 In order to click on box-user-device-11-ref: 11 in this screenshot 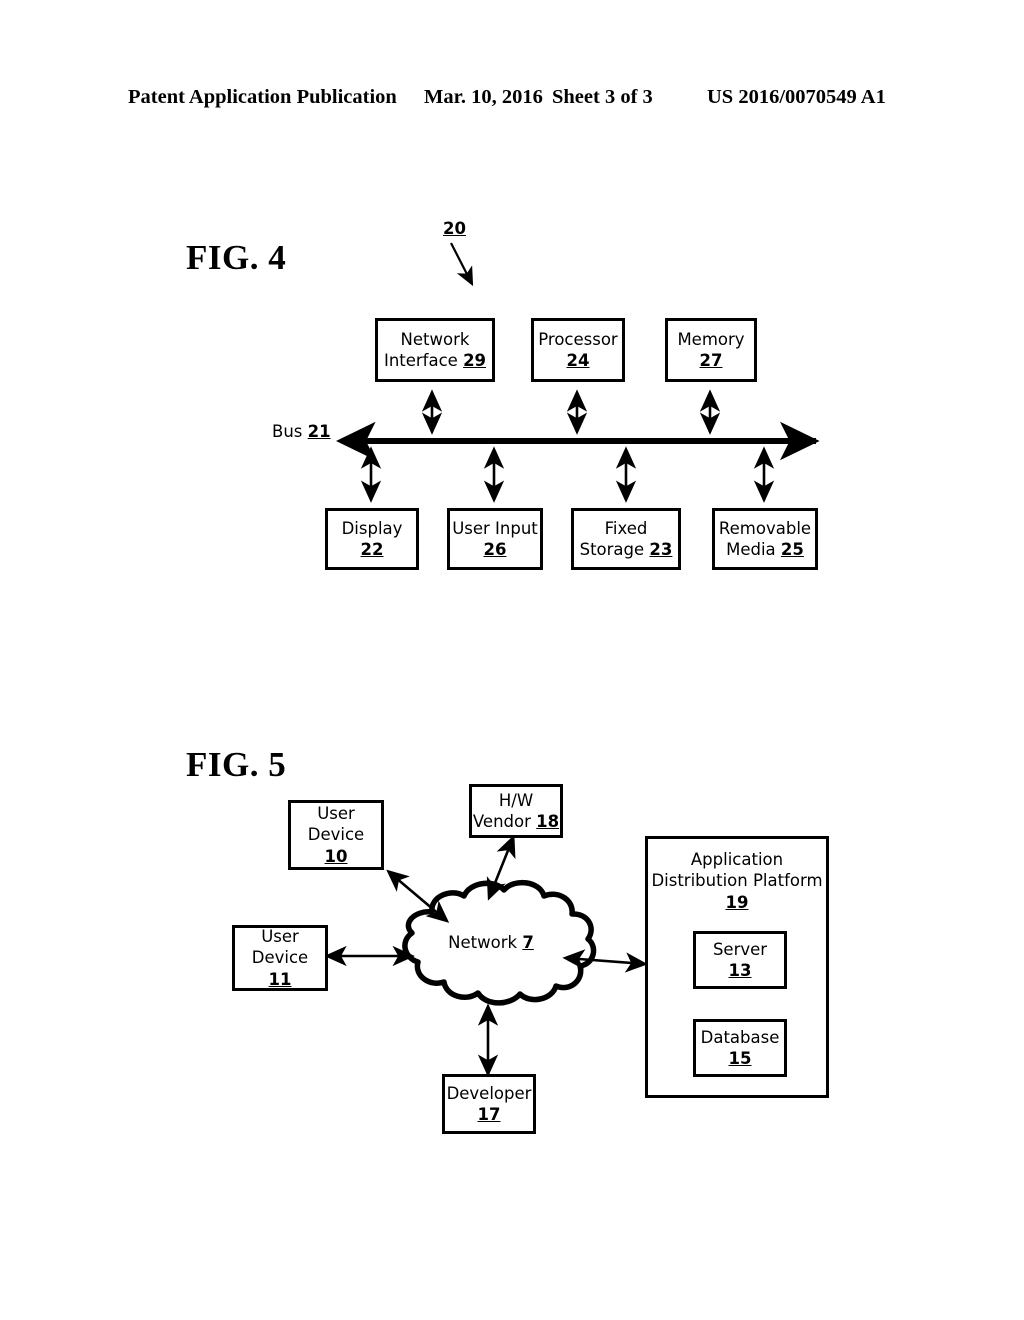, I will do `click(280, 979)`.